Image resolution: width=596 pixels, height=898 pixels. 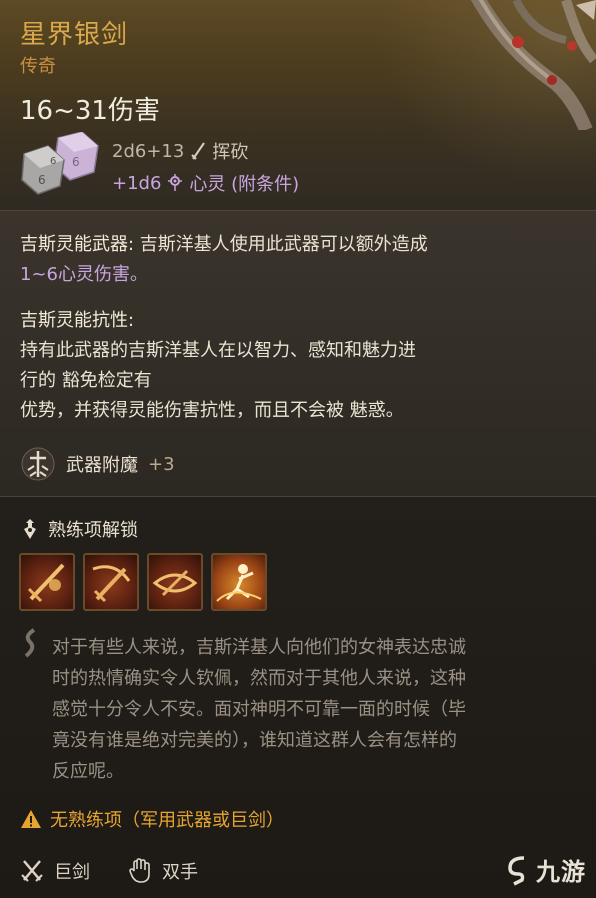 What do you see at coordinates (139, 870) in the screenshot?
I see `hand-icon` at bounding box center [139, 870].